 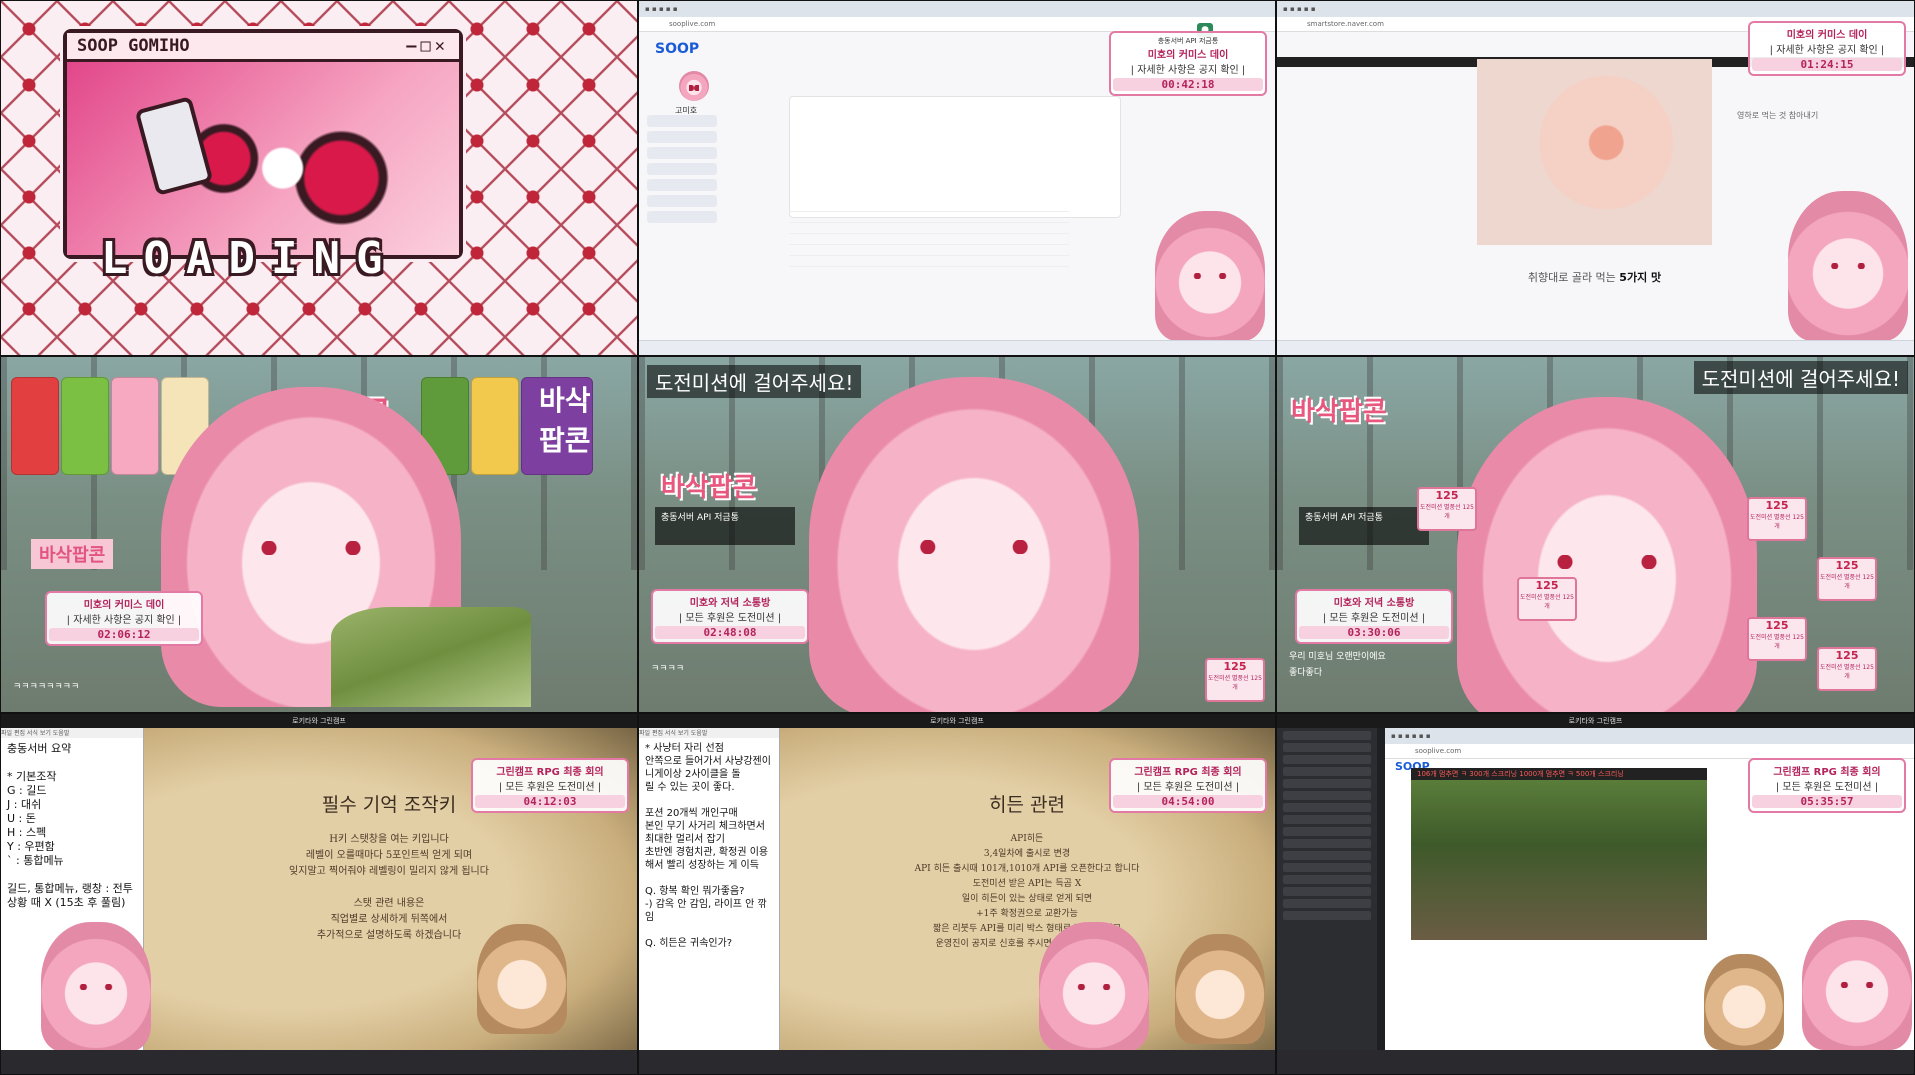 I want to click on product-image, so click(x=1594, y=152).